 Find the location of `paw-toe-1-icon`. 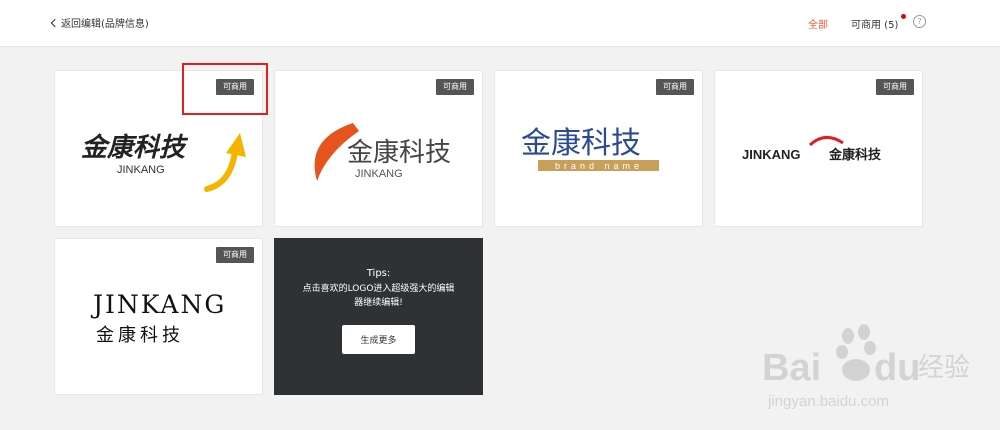

paw-toe-1-icon is located at coordinates (848, 336).